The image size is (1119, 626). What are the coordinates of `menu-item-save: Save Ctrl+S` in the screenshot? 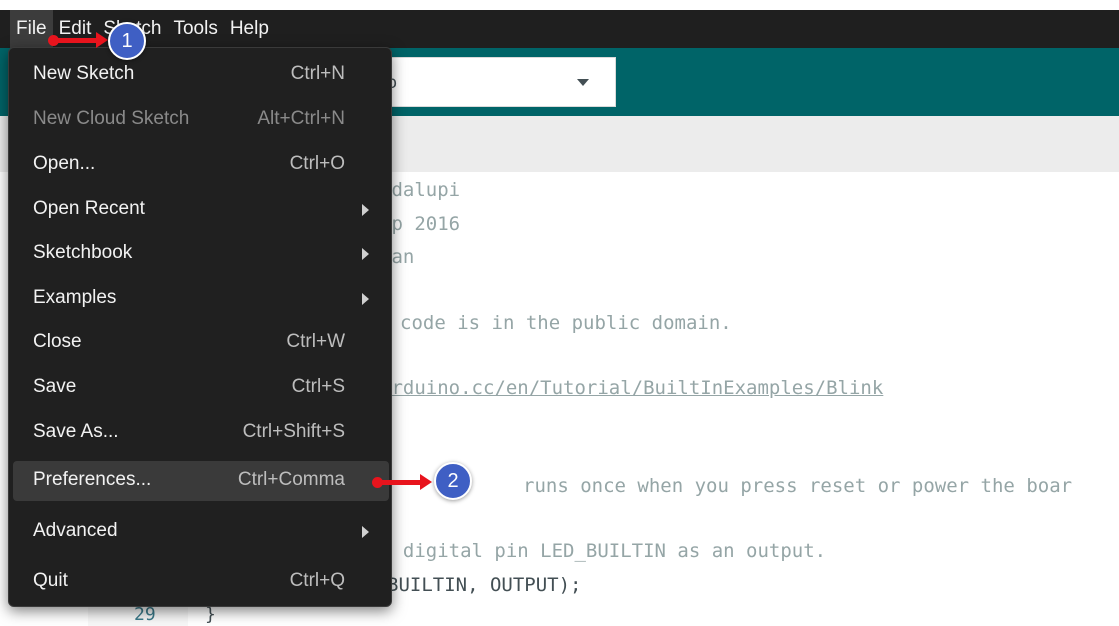 It's located at (201, 388).